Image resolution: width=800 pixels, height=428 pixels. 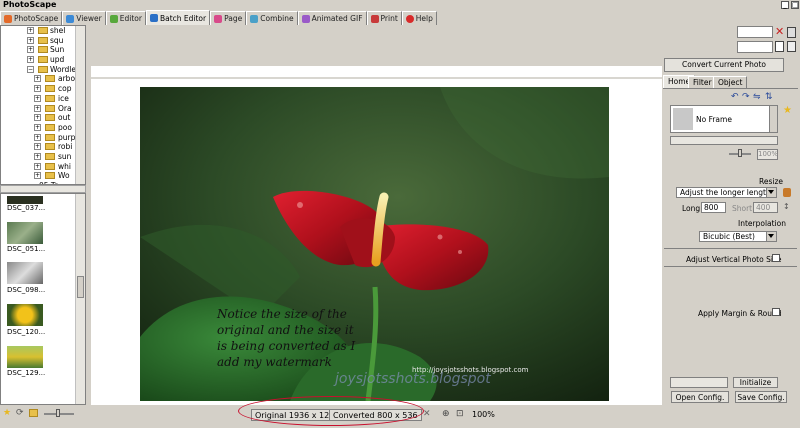 What do you see at coordinates (791, 46) in the screenshot?
I see `list-icon` at bounding box center [791, 46].